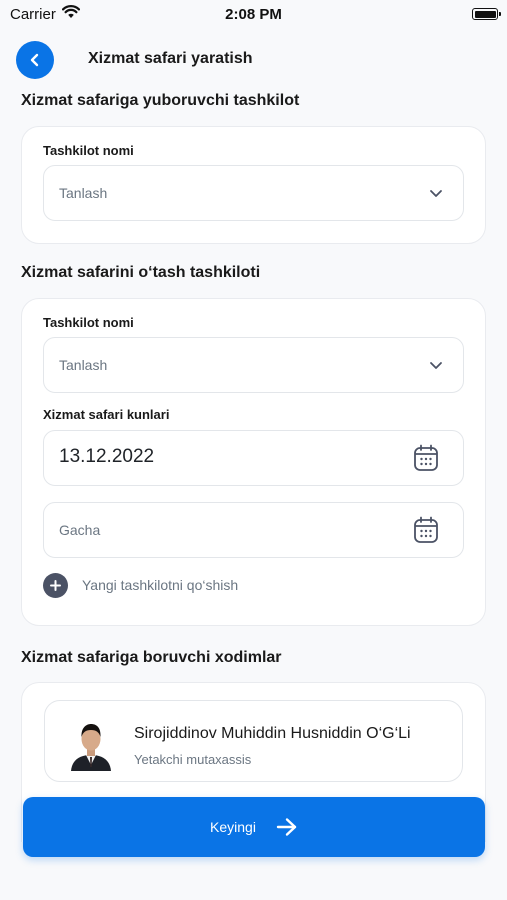 The image size is (507, 900). Describe the element at coordinates (80, 530) in the screenshot. I see `date-to-placeholder: Gacha` at that location.